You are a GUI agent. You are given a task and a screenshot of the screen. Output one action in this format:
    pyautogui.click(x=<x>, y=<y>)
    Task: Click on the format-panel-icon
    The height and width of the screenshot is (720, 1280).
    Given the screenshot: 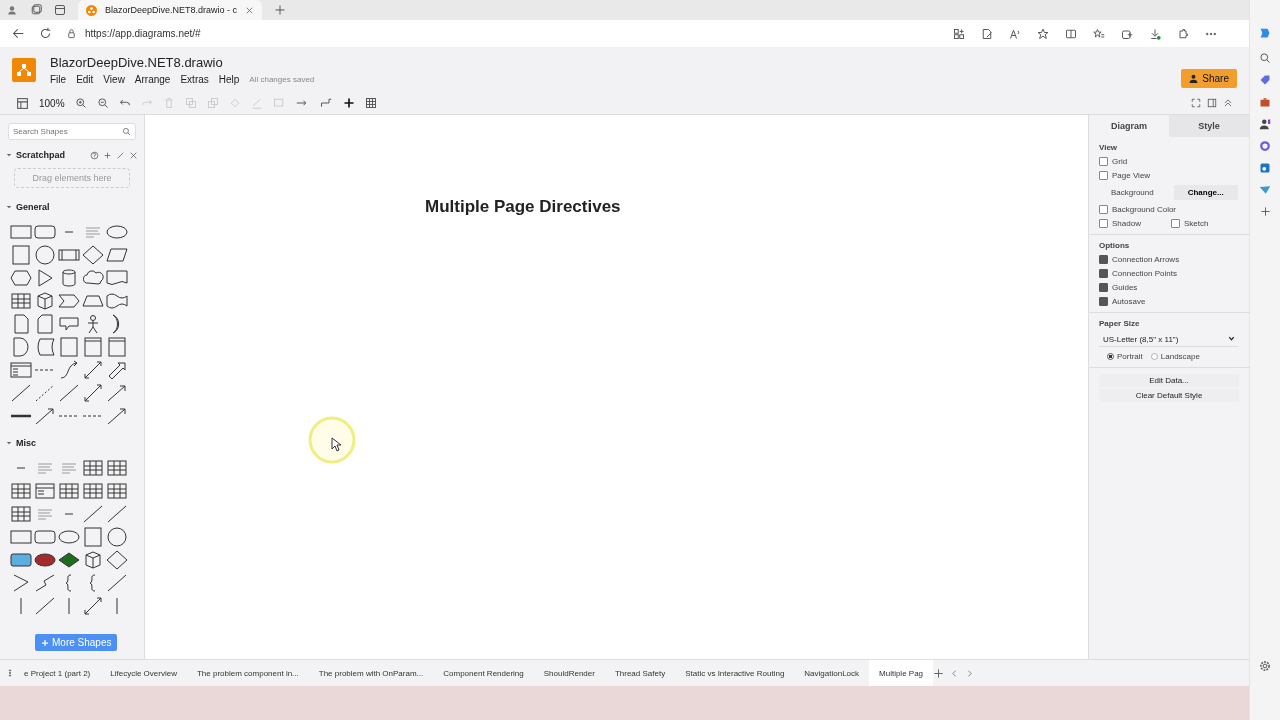 What is the action you would take?
    pyautogui.click(x=1212, y=103)
    